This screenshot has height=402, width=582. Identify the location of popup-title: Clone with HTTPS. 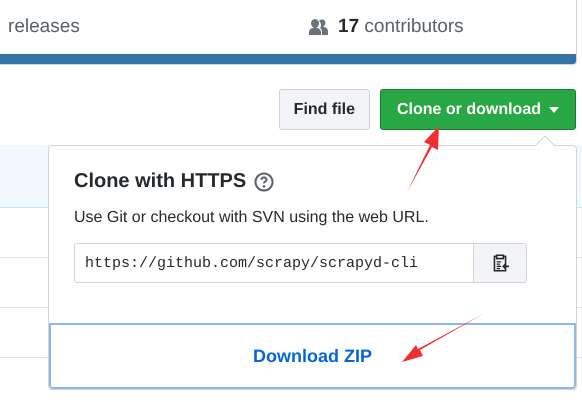
(160, 181).